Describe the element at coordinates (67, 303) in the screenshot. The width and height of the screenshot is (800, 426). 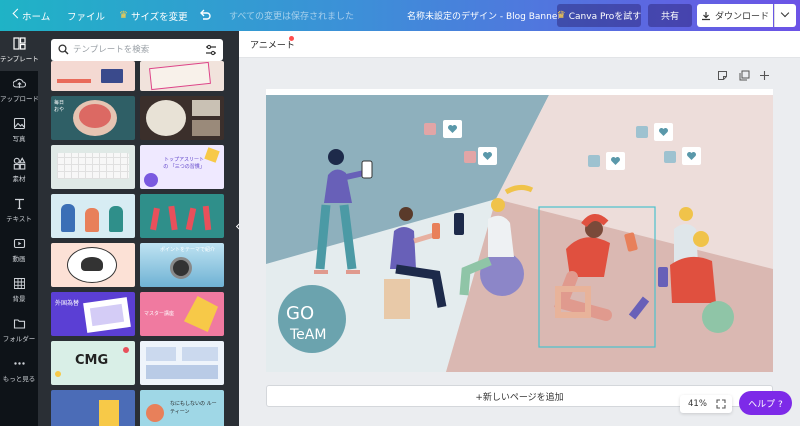
I see `thumbnail-text: 外国為替` at that location.